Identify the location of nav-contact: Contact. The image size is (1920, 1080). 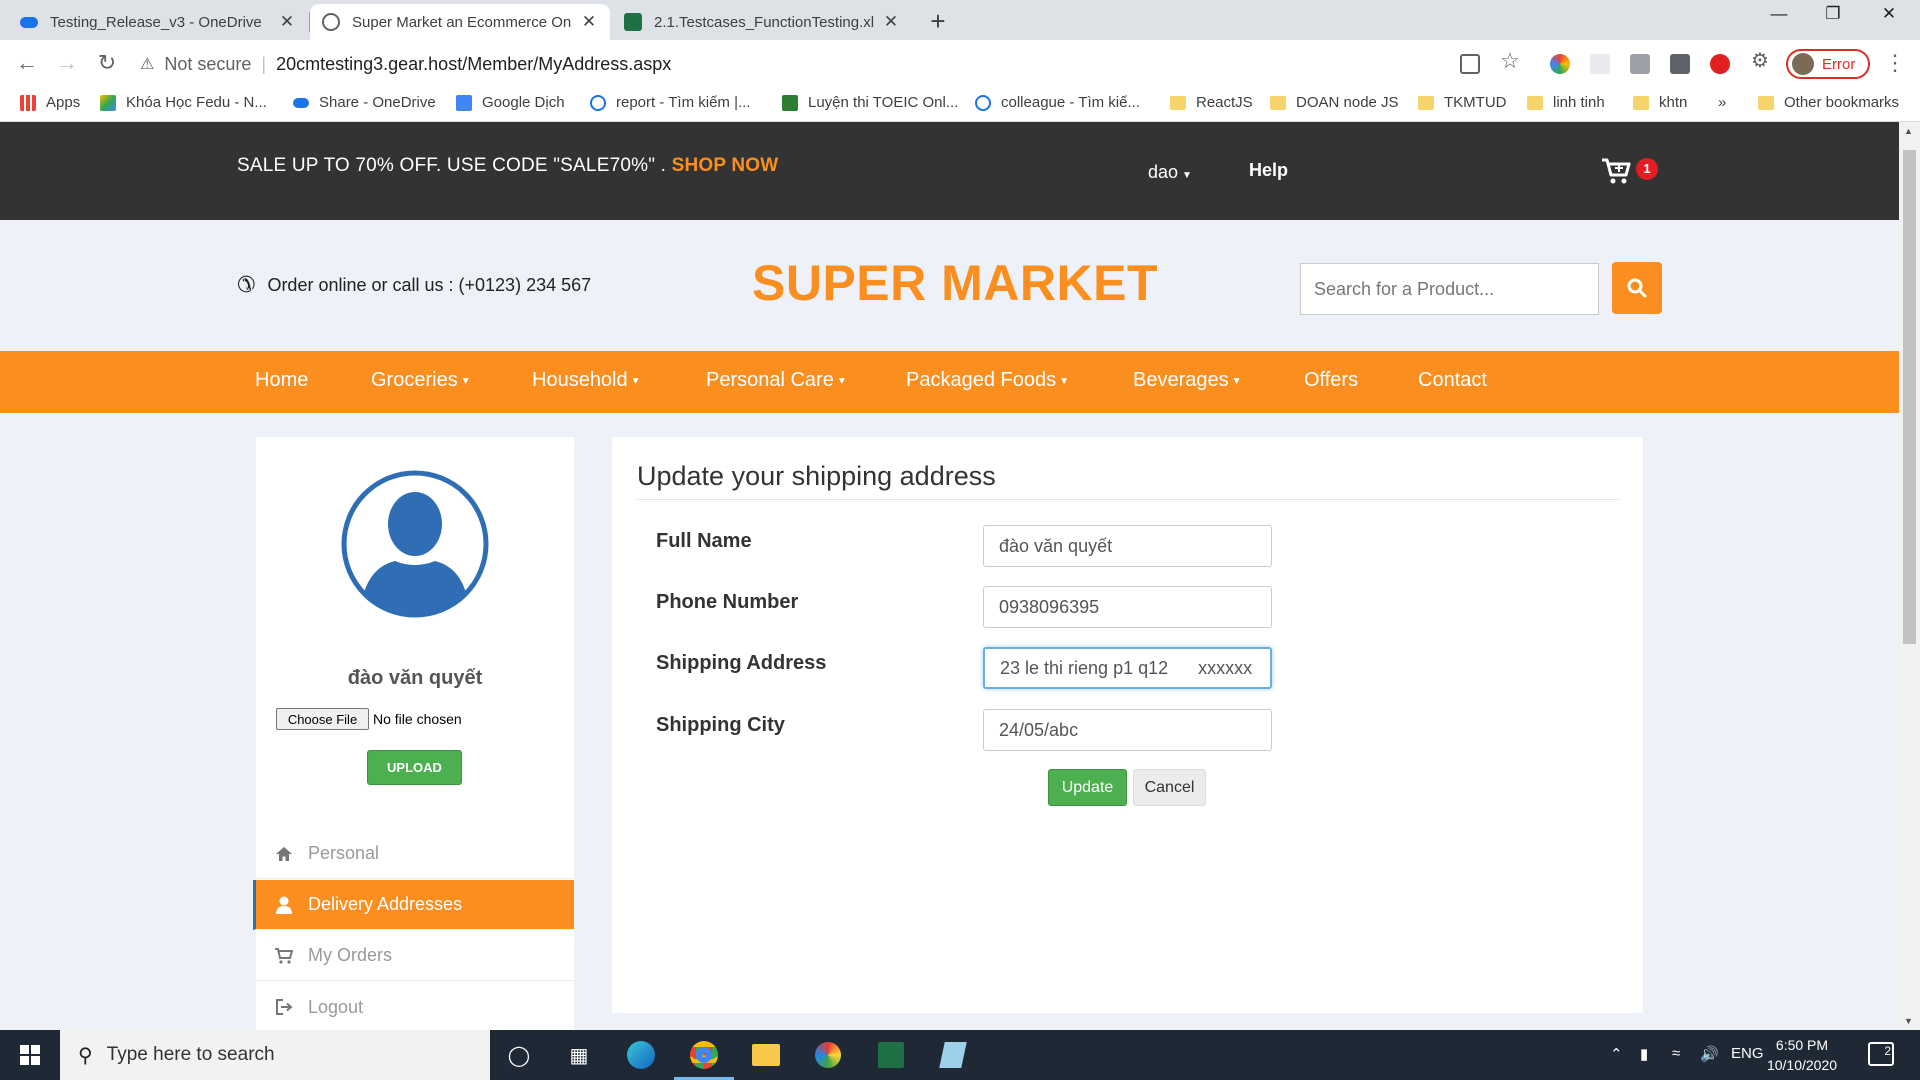
(1452, 380).